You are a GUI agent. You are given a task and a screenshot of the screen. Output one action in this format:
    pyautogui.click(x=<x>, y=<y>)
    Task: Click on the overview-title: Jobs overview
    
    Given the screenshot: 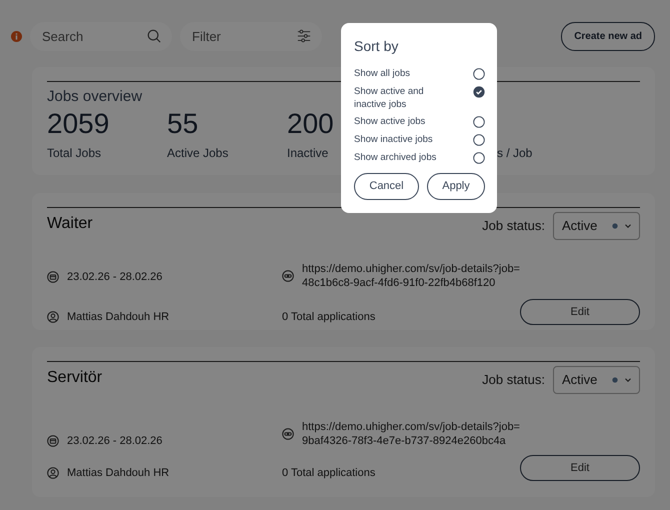 What is the action you would take?
    pyautogui.click(x=94, y=97)
    